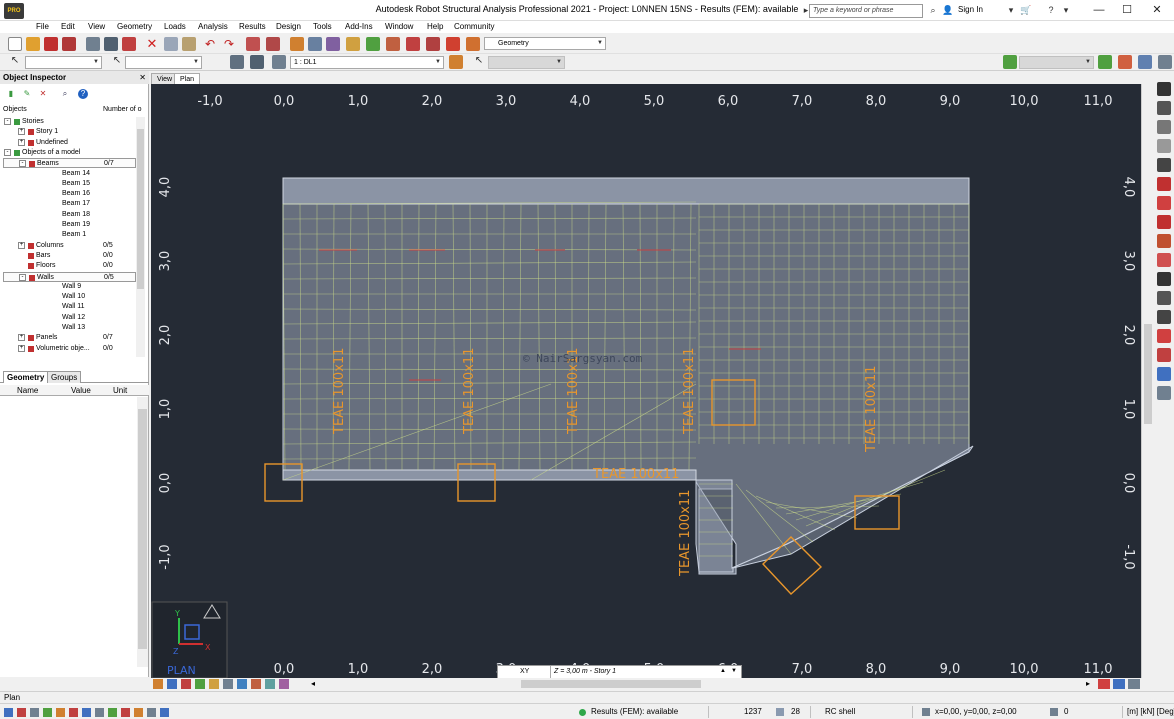 The image size is (1174, 719). I want to click on bar-icon, so click(1164, 108).